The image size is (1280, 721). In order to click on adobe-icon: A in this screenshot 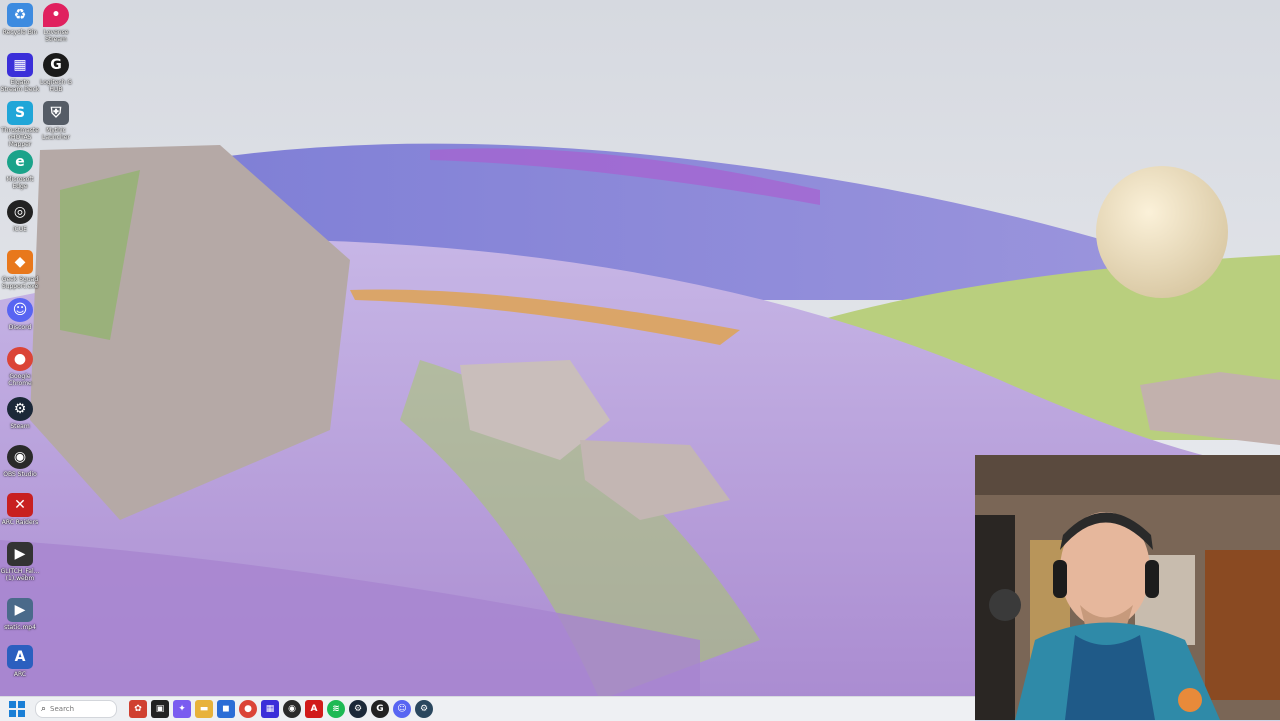, I will do `click(314, 709)`.